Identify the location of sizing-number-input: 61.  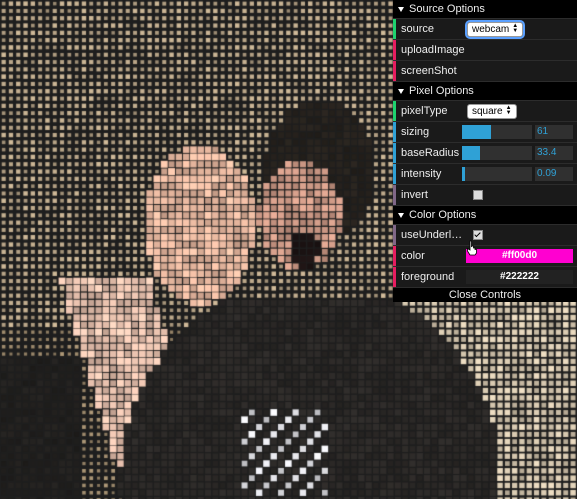
(554, 132).